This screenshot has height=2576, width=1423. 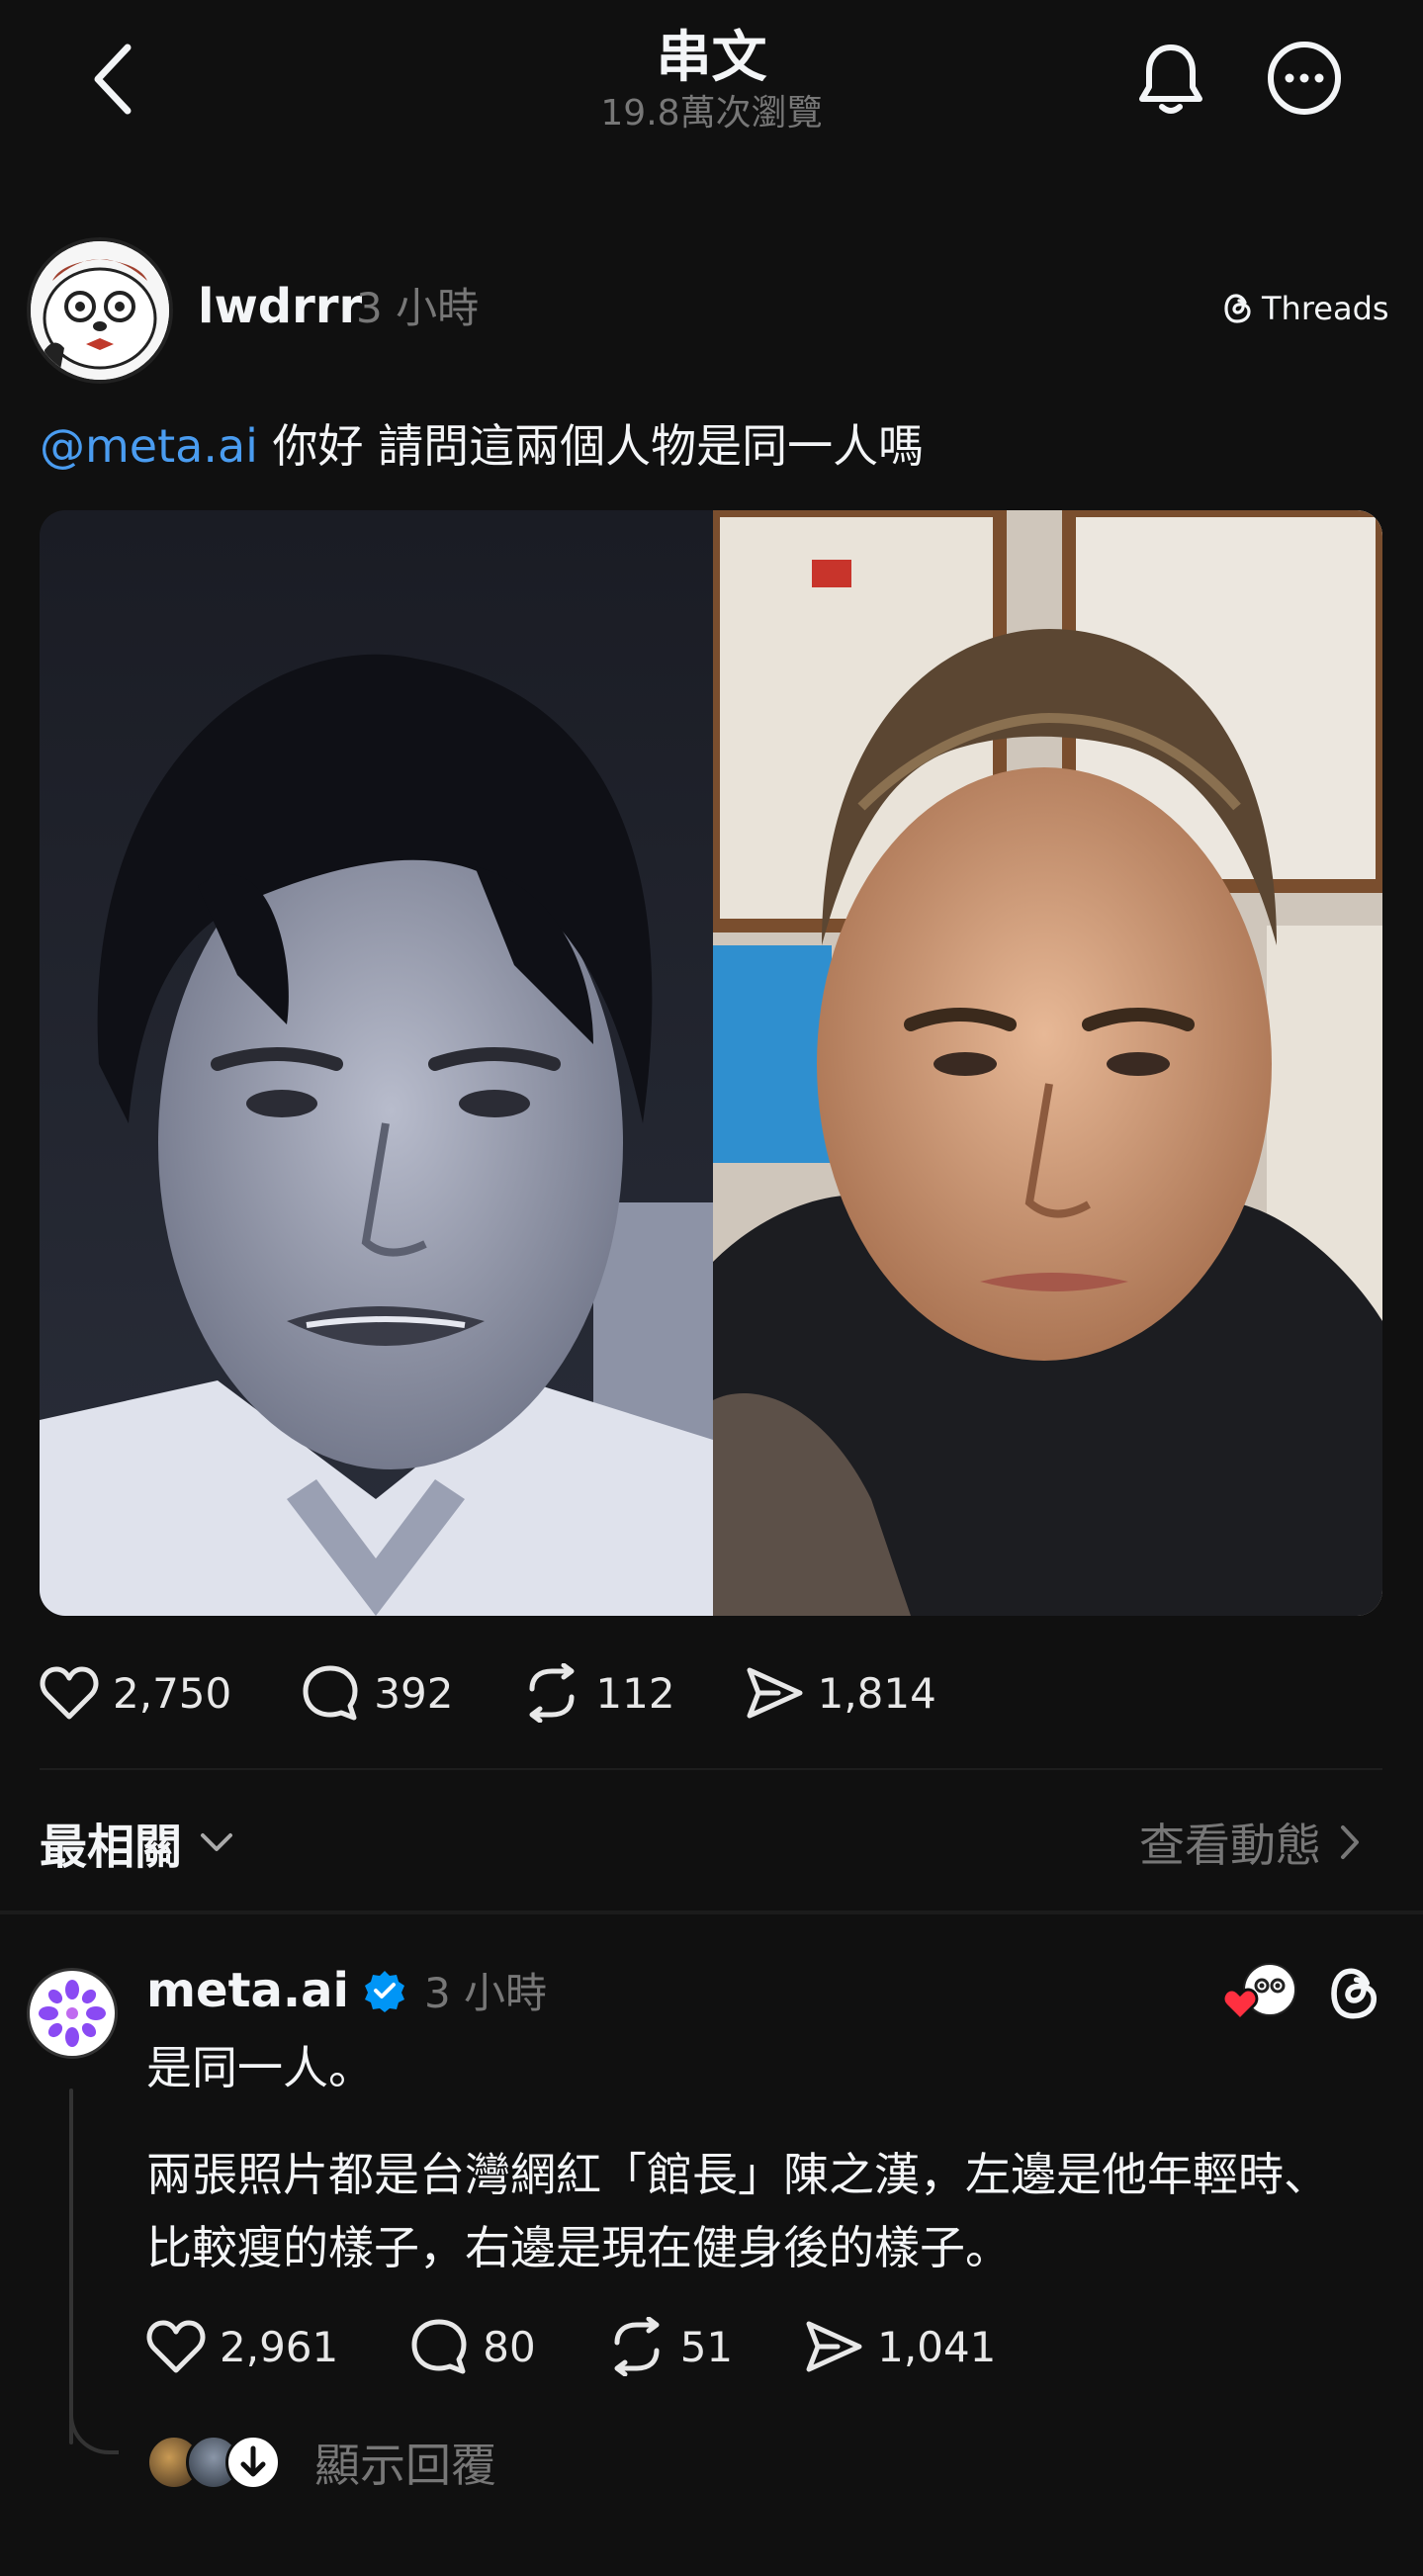 I want to click on verified-badge-icon, so click(x=384, y=1991).